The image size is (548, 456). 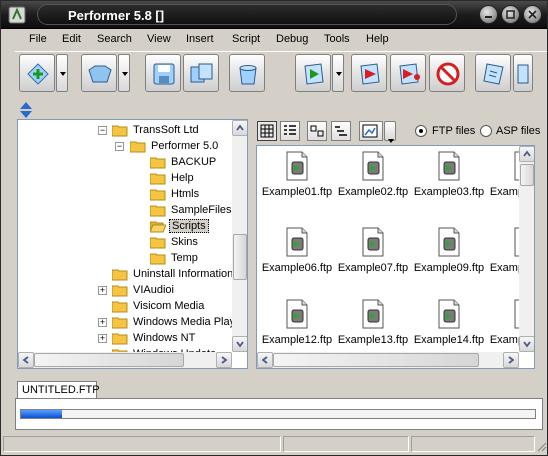 I want to click on menu-edit: Edit, so click(x=71, y=39).